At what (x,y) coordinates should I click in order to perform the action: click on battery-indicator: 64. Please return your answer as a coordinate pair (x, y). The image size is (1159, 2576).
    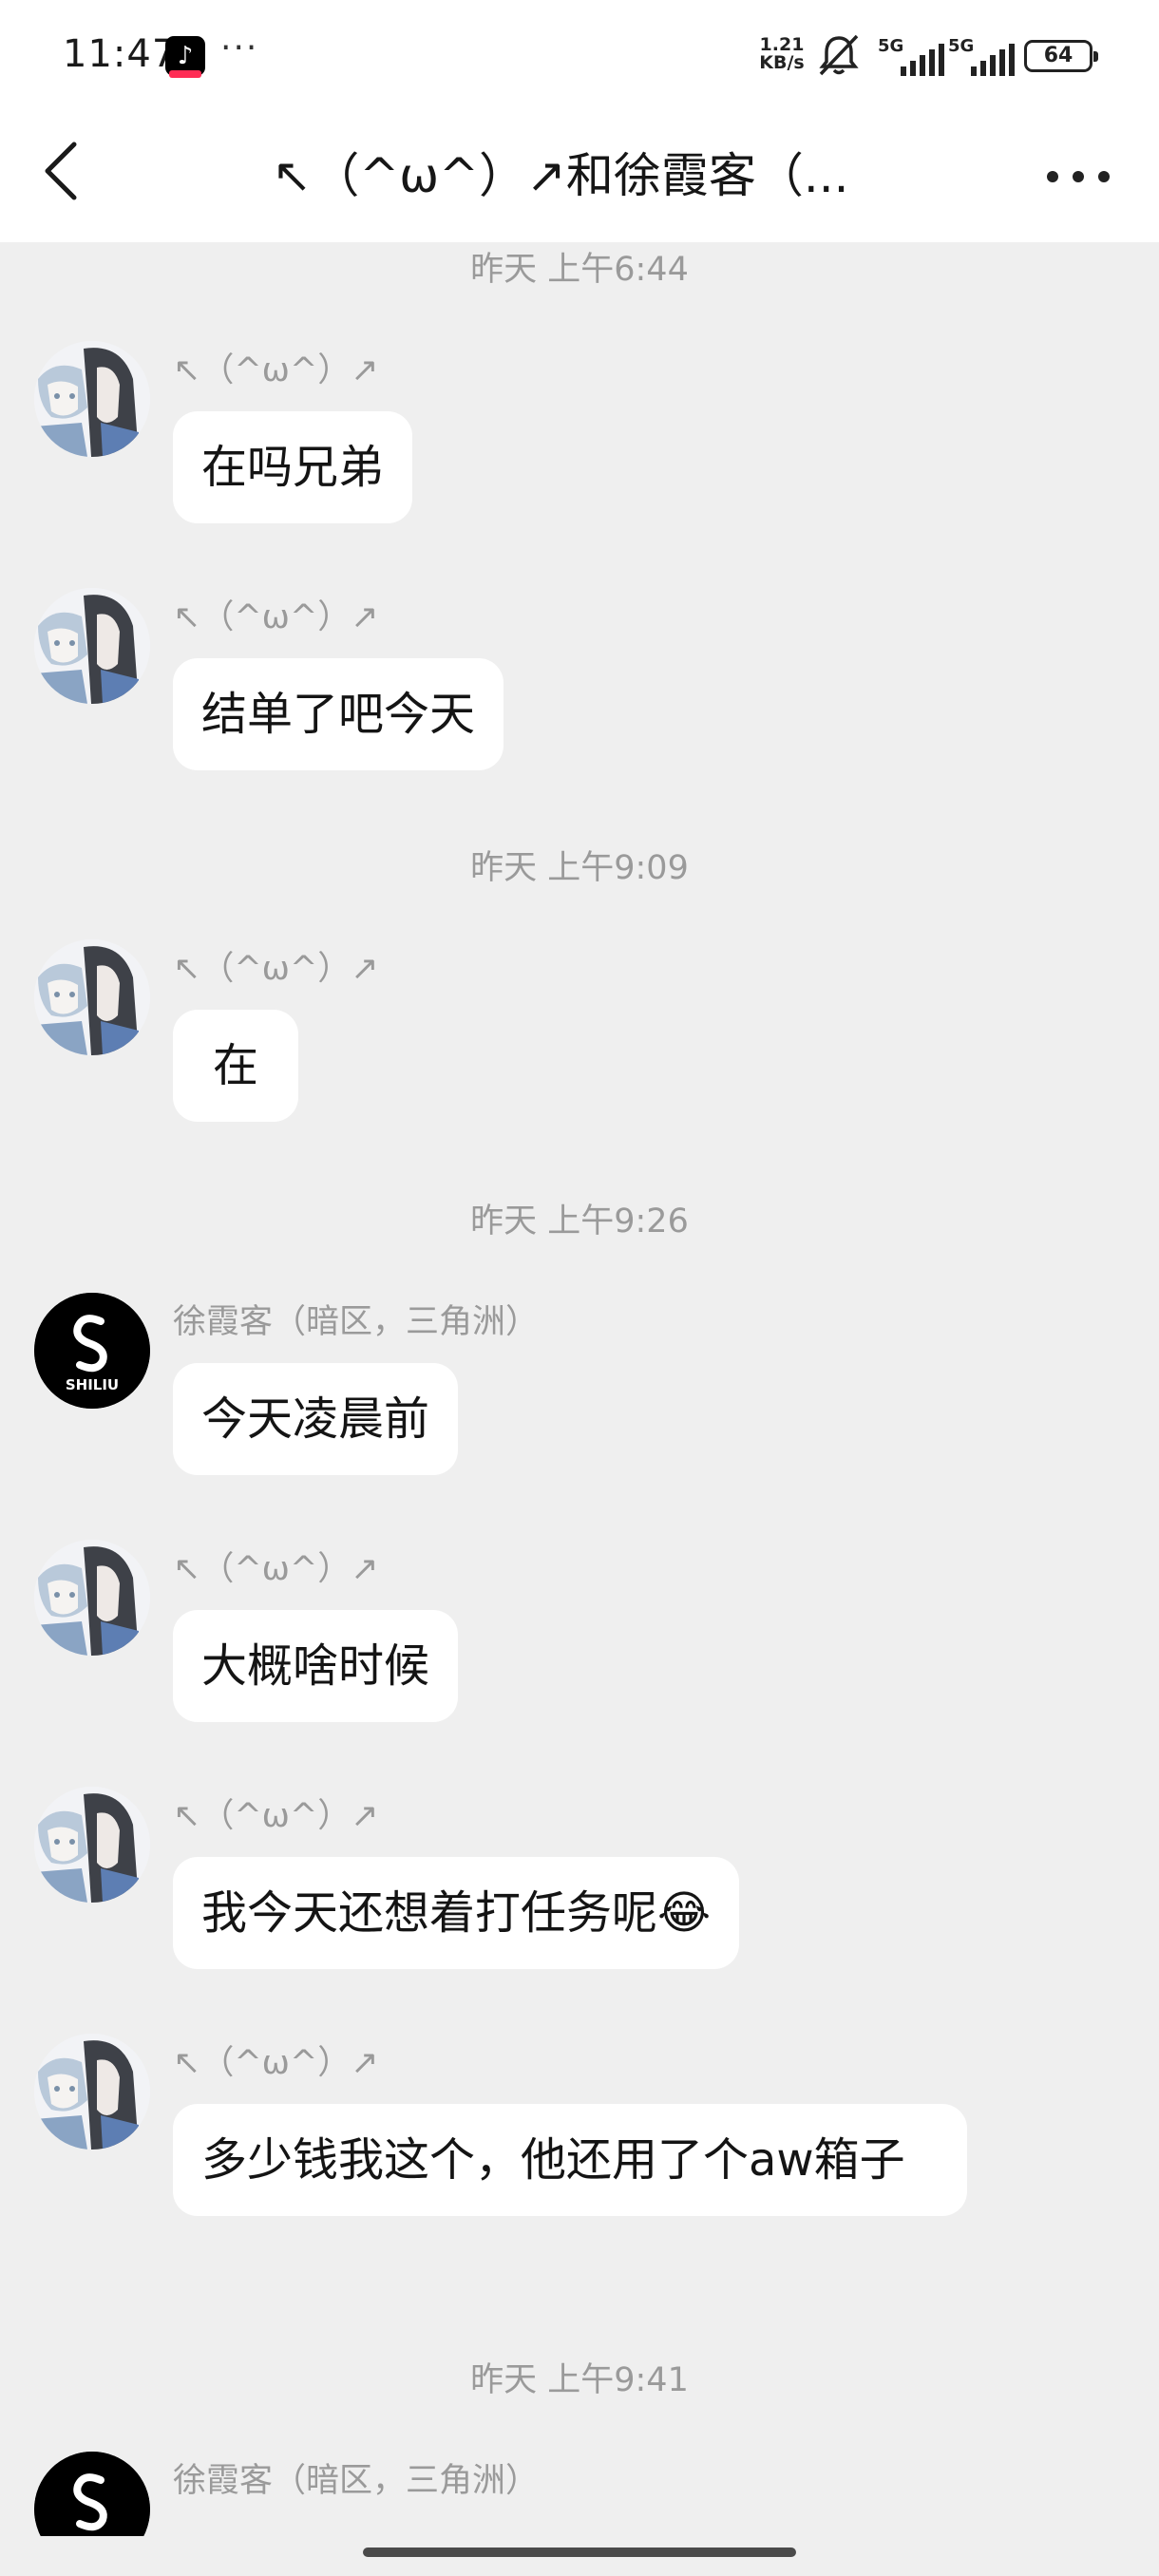
    Looking at the image, I should click on (1061, 56).